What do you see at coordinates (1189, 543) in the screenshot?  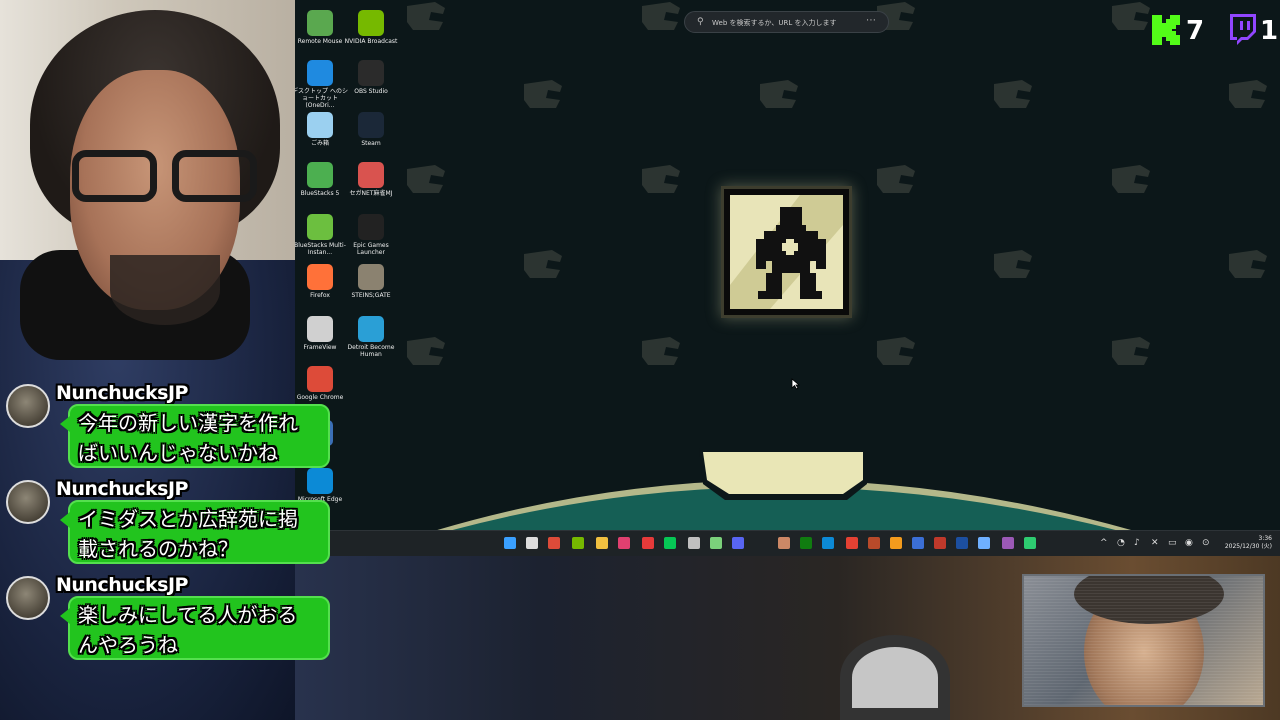 I see `tray-icon: ◉` at bounding box center [1189, 543].